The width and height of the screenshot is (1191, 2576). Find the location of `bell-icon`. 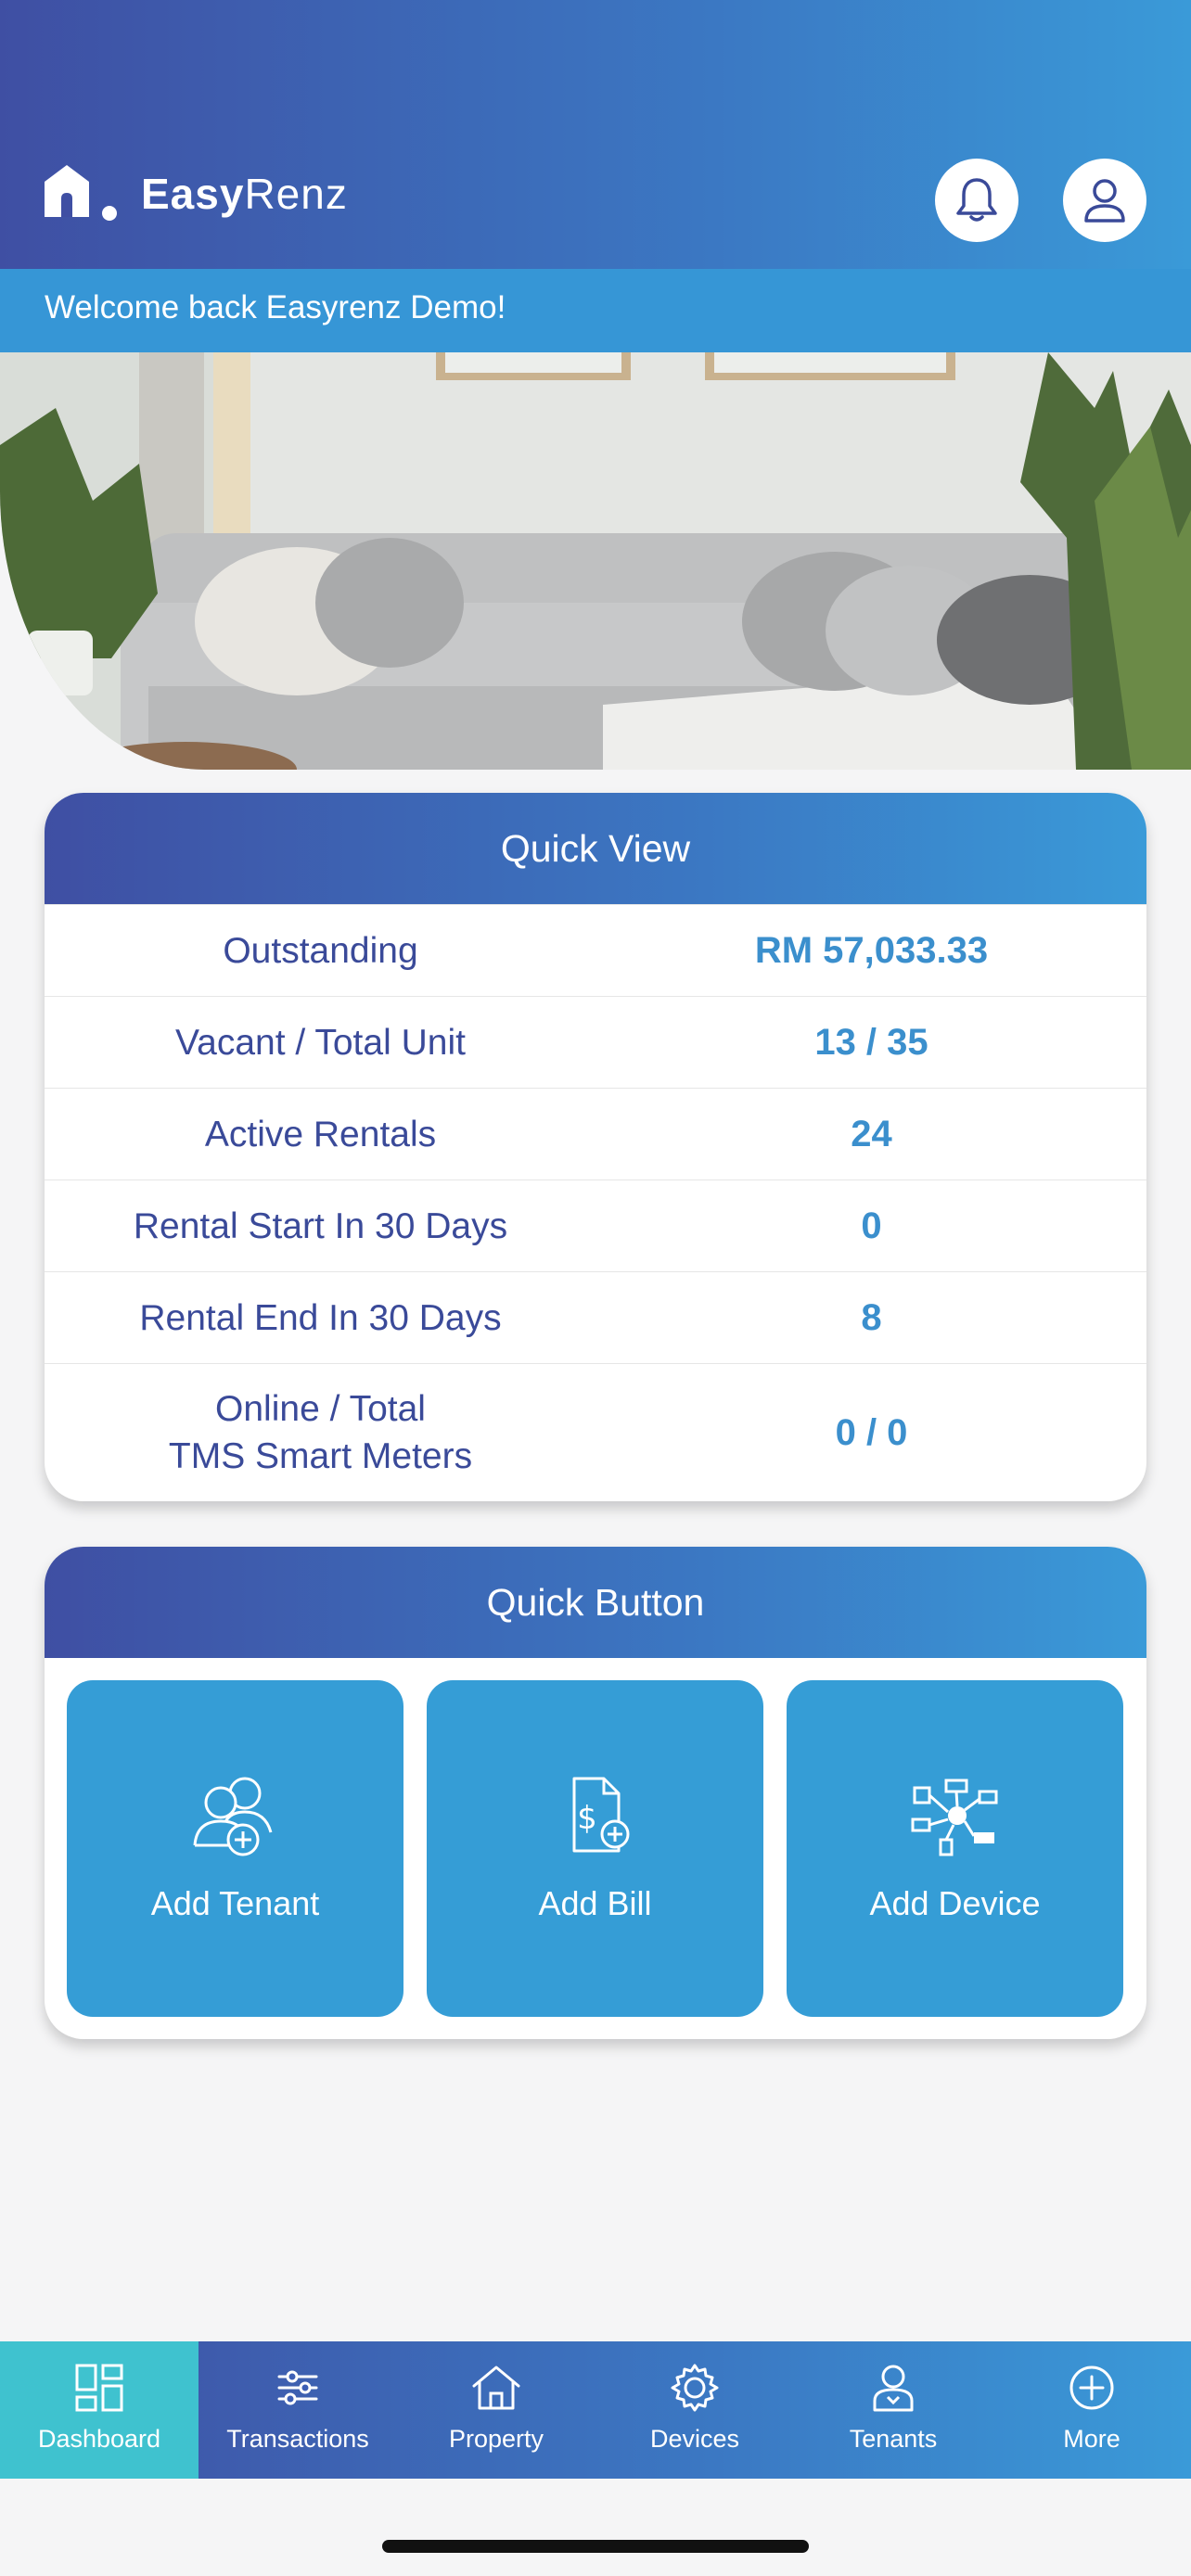

bell-icon is located at coordinates (977, 200).